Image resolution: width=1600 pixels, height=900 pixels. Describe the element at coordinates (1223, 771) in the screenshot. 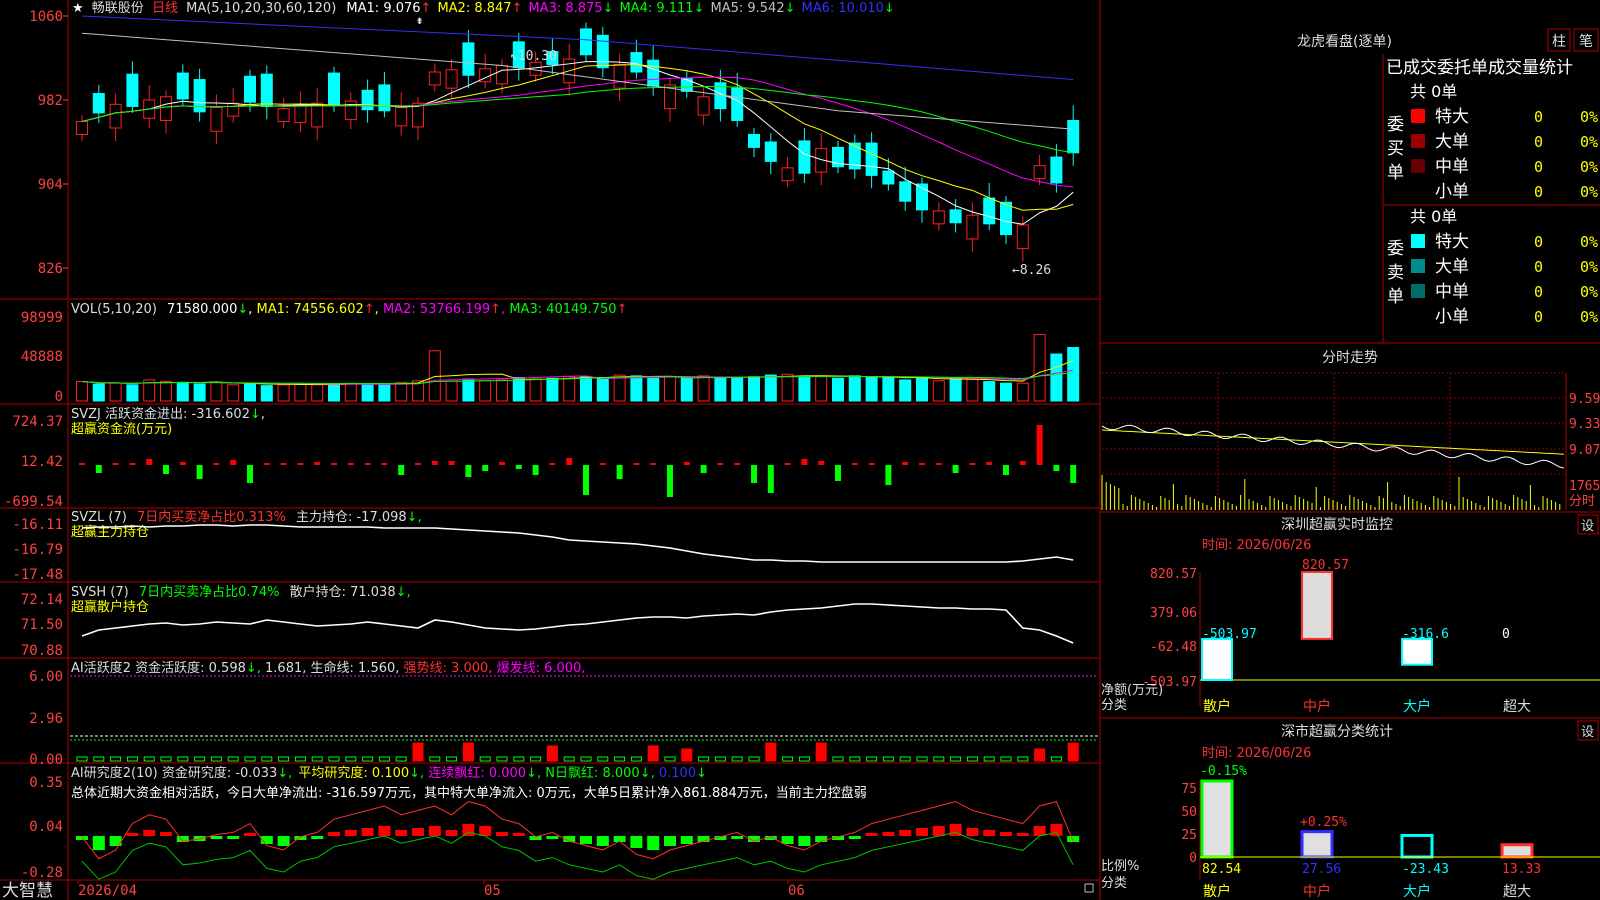

I see `cls-pct-a: -0.15%` at that location.